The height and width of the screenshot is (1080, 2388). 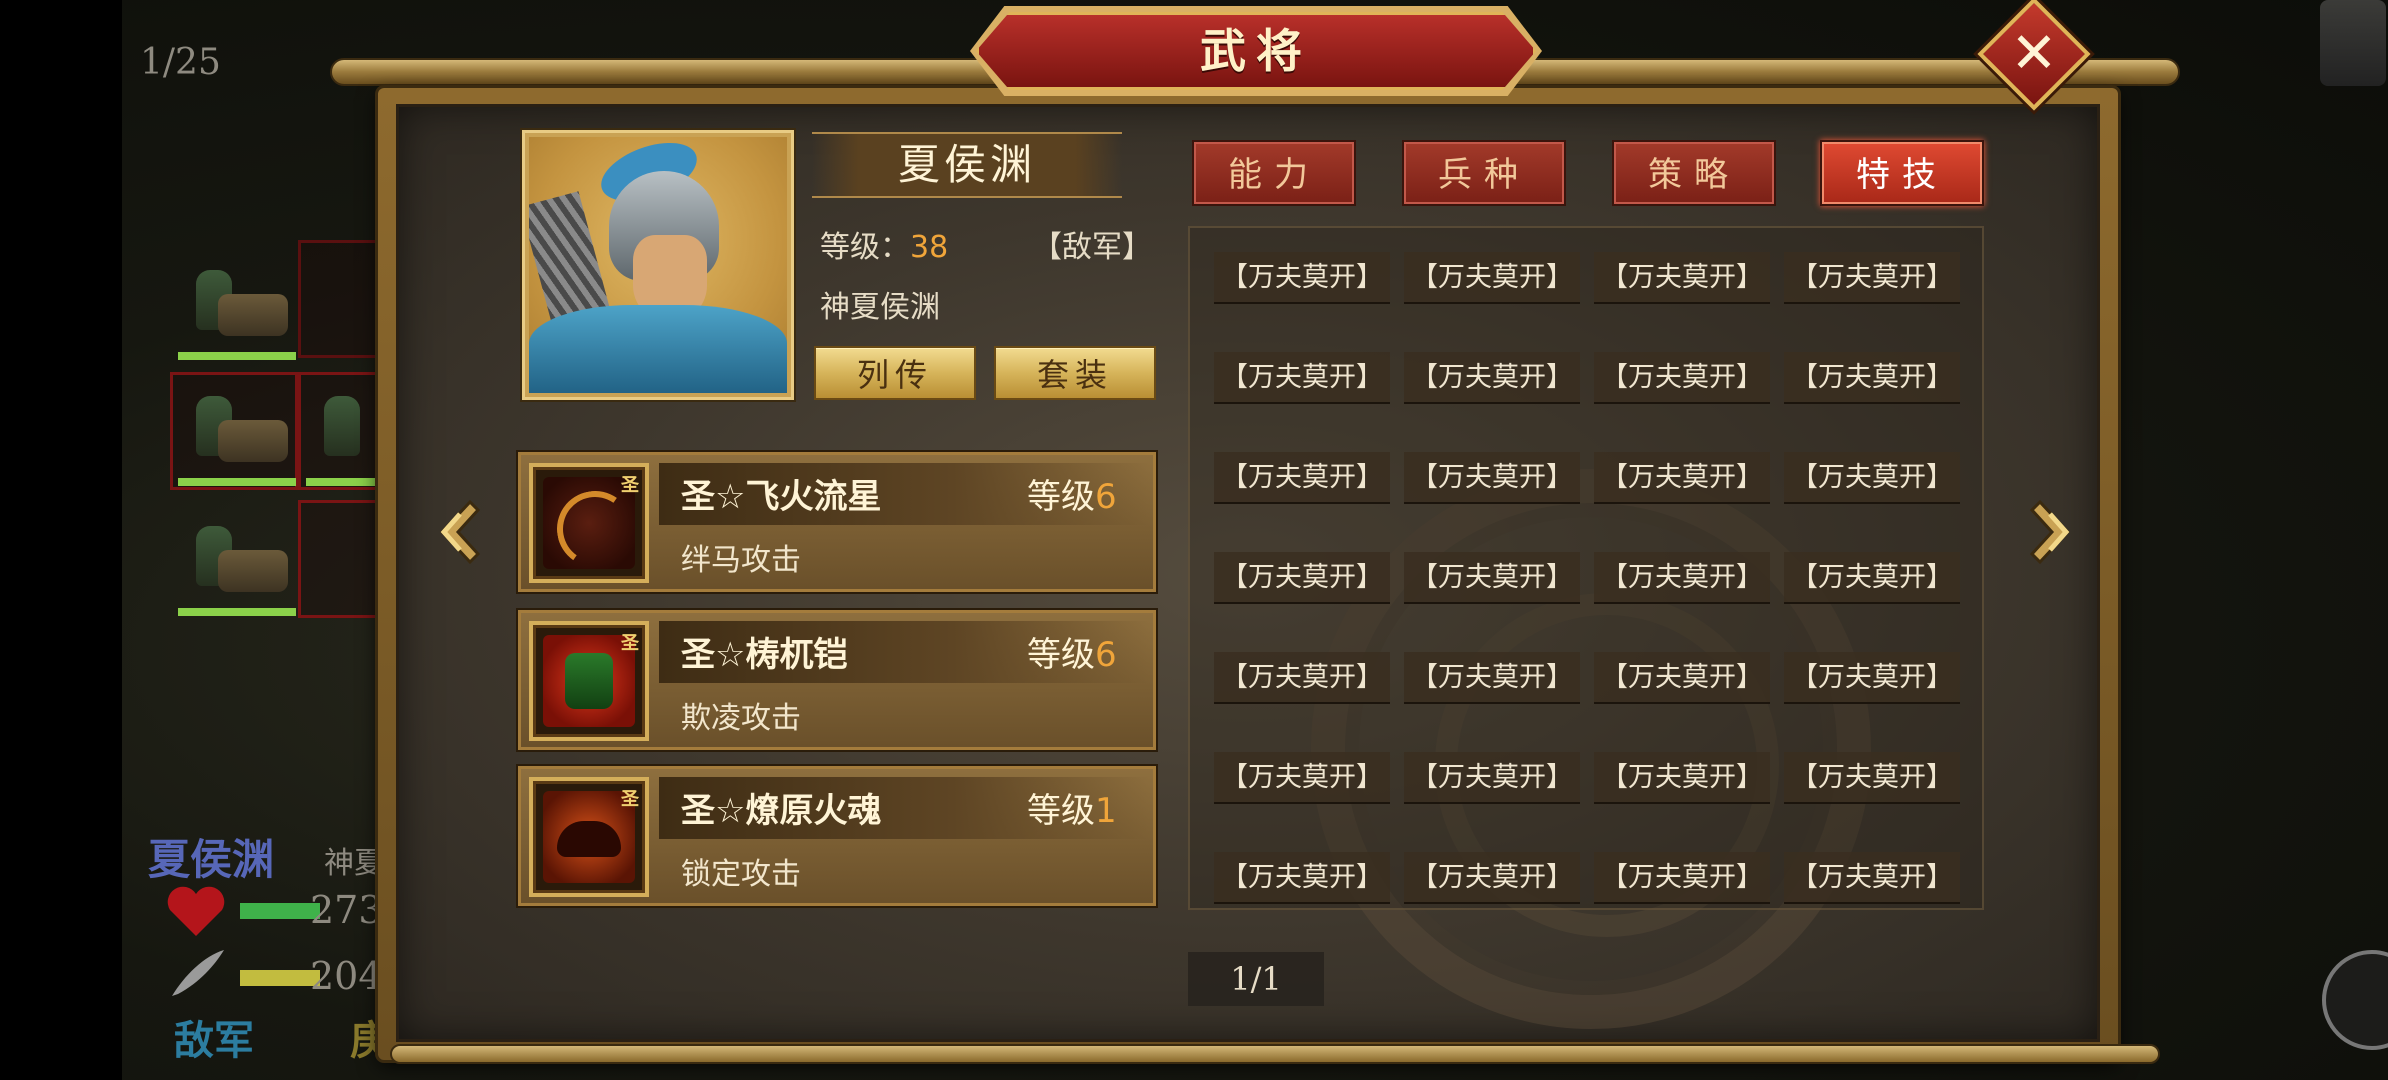 What do you see at coordinates (865, 247) in the screenshot?
I see `level-label: 等级：` at bounding box center [865, 247].